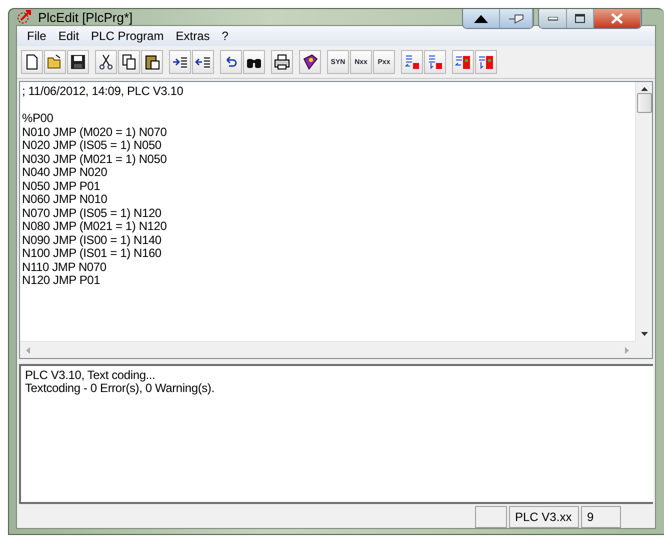 This screenshot has height=542, width=664. What do you see at coordinates (103, 91) in the screenshot?
I see `code-line: ; 11/06/2012, 14:09, PLC V3.10` at bounding box center [103, 91].